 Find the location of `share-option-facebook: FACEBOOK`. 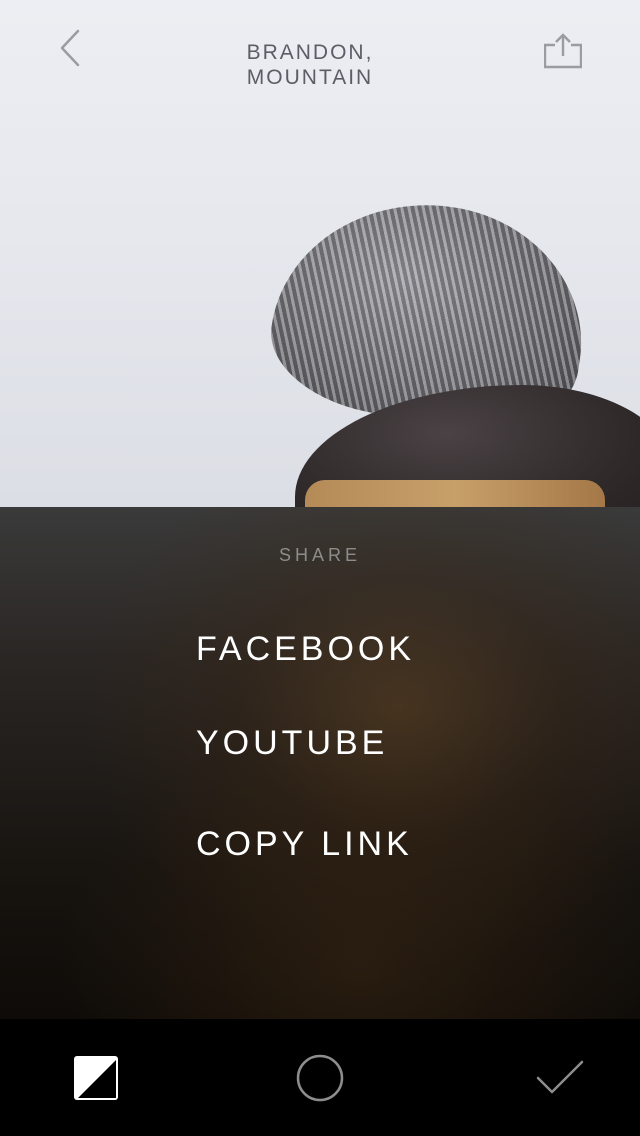

share-option-facebook: FACEBOOK is located at coordinates (305, 649).